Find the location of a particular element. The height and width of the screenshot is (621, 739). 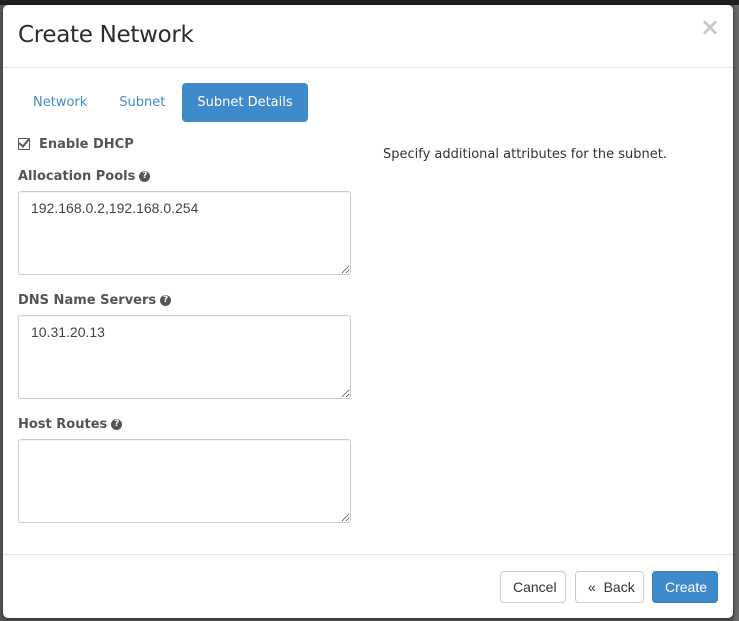

allocation-pools-label-text: Allocation Pools is located at coordinates (77, 176).